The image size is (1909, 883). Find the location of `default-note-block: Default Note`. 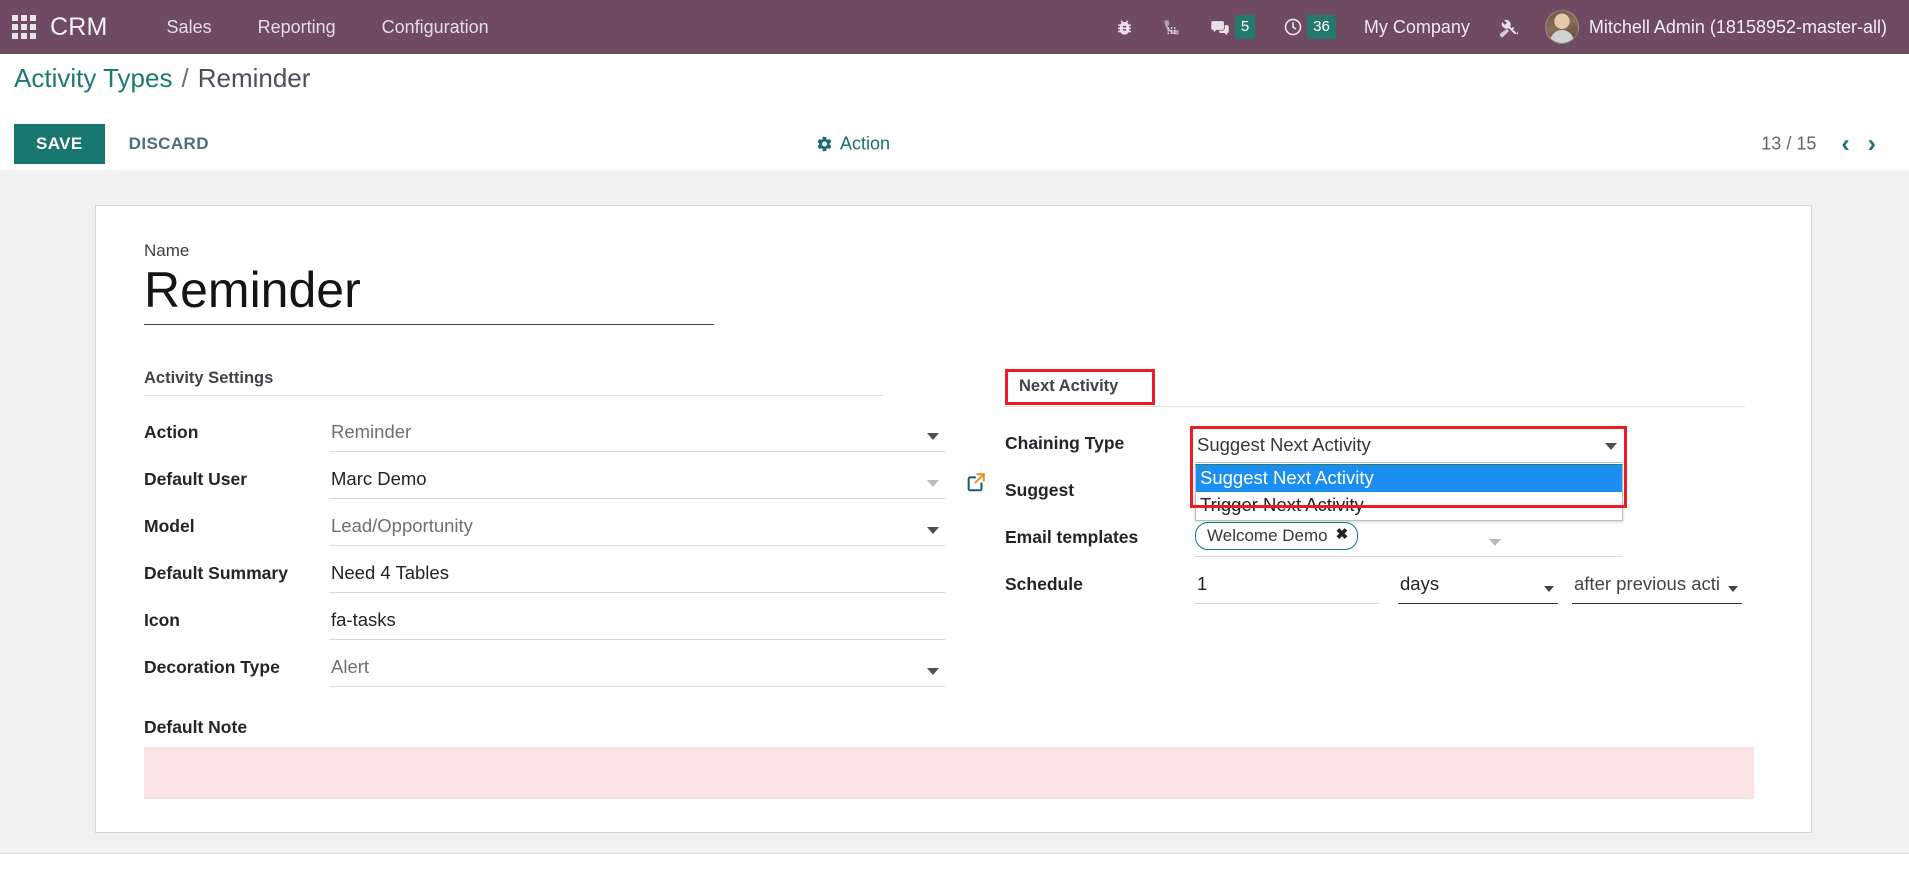

default-note-block: Default Note is located at coordinates (977, 760).